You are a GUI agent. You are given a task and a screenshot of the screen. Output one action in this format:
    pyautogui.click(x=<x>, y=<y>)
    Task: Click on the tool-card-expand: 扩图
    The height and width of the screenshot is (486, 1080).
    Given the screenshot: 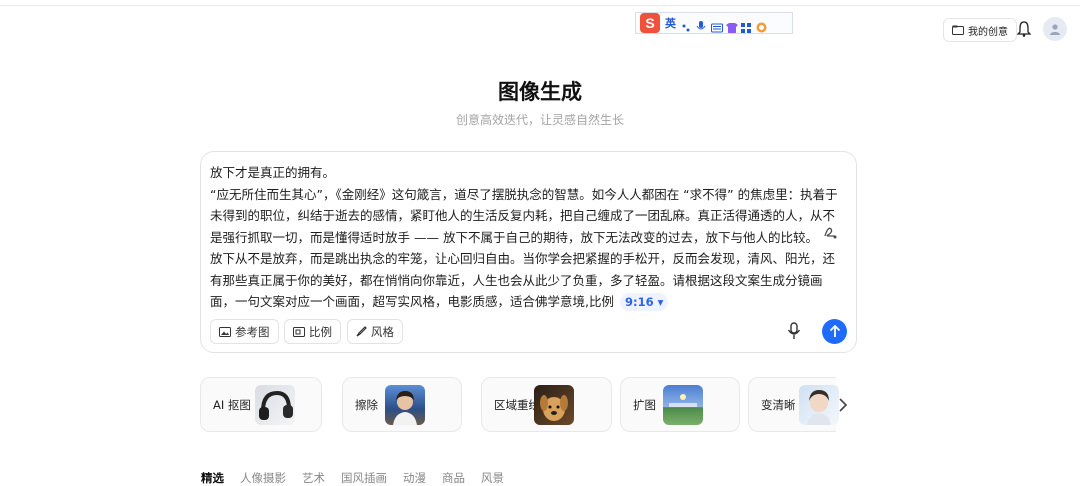 What is the action you would take?
    pyautogui.click(x=680, y=404)
    